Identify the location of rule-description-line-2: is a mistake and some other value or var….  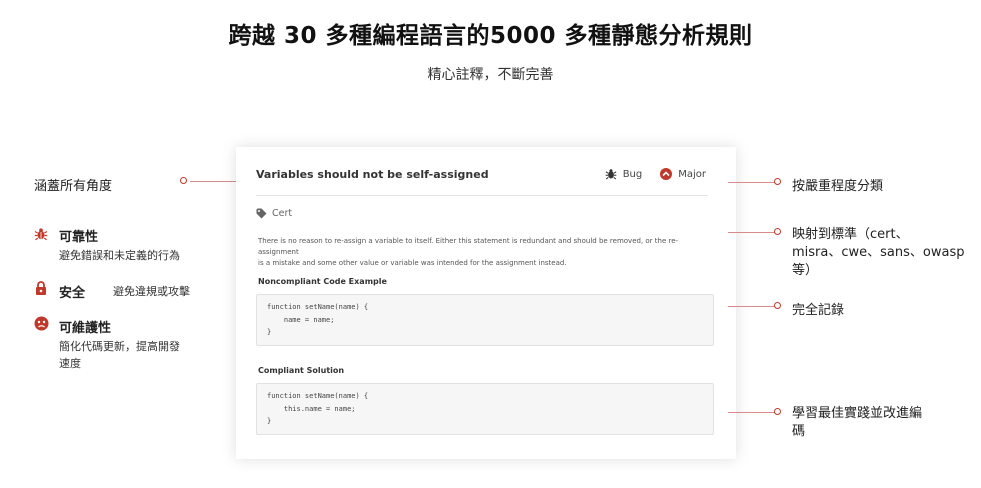
(412, 263).